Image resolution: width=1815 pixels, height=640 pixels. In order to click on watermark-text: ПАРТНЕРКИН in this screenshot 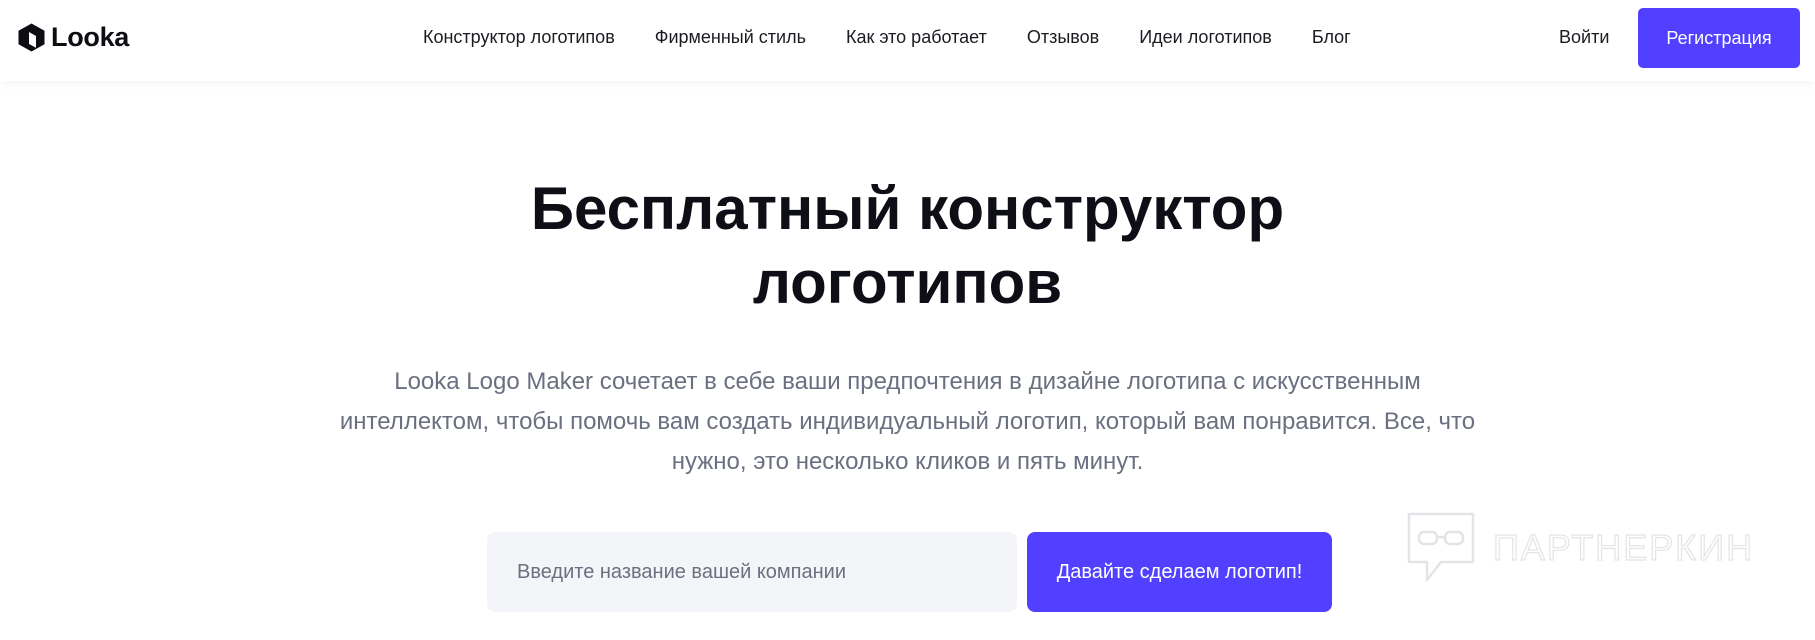, I will do `click(1623, 547)`.